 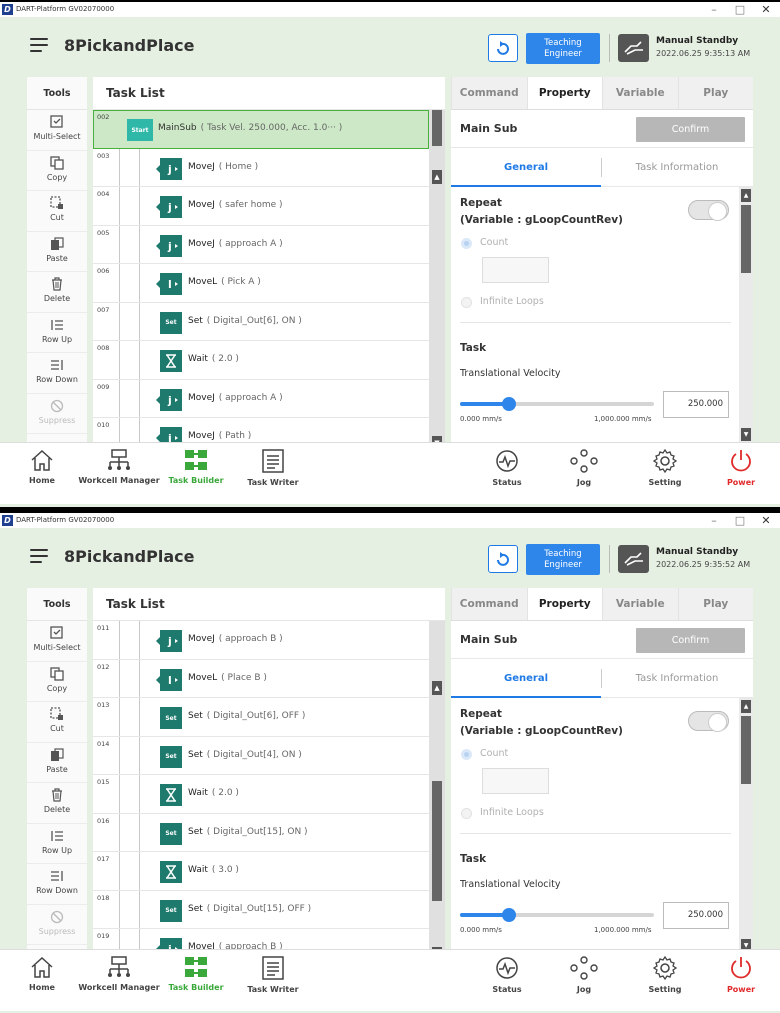 I want to click on task-row: 008 Wait( 2.0 ), so click(x=261, y=360).